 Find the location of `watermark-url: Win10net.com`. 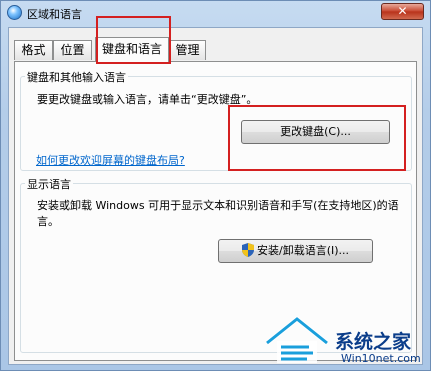

watermark-url: Win10net.com is located at coordinates (381, 358).